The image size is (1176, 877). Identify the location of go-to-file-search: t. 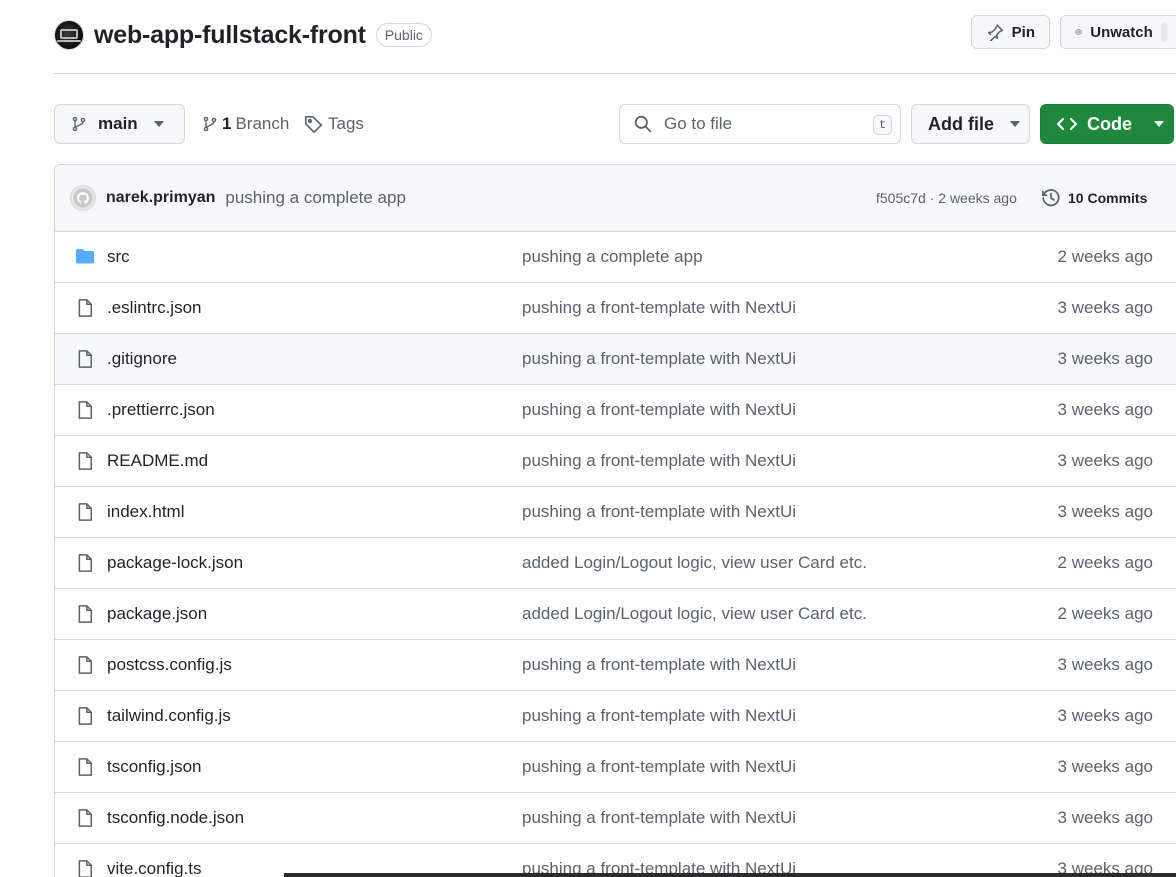
(760, 124).